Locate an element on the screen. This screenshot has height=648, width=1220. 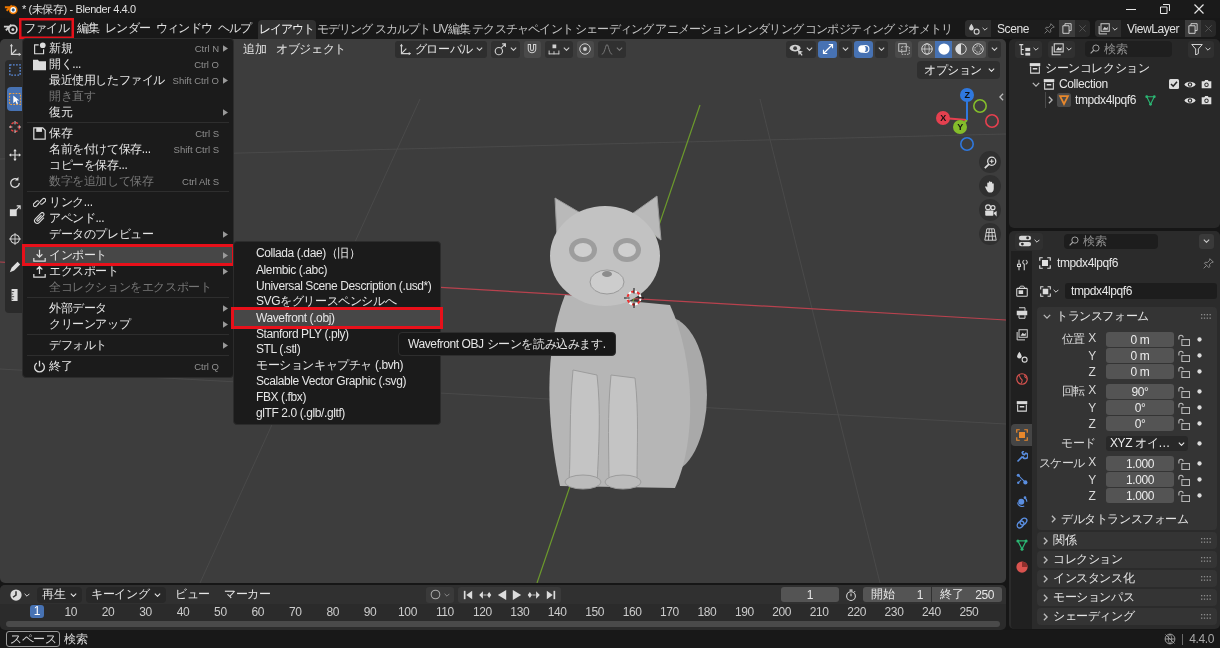
menu-item: 終了 Ctrl Q is located at coordinates (128, 366).